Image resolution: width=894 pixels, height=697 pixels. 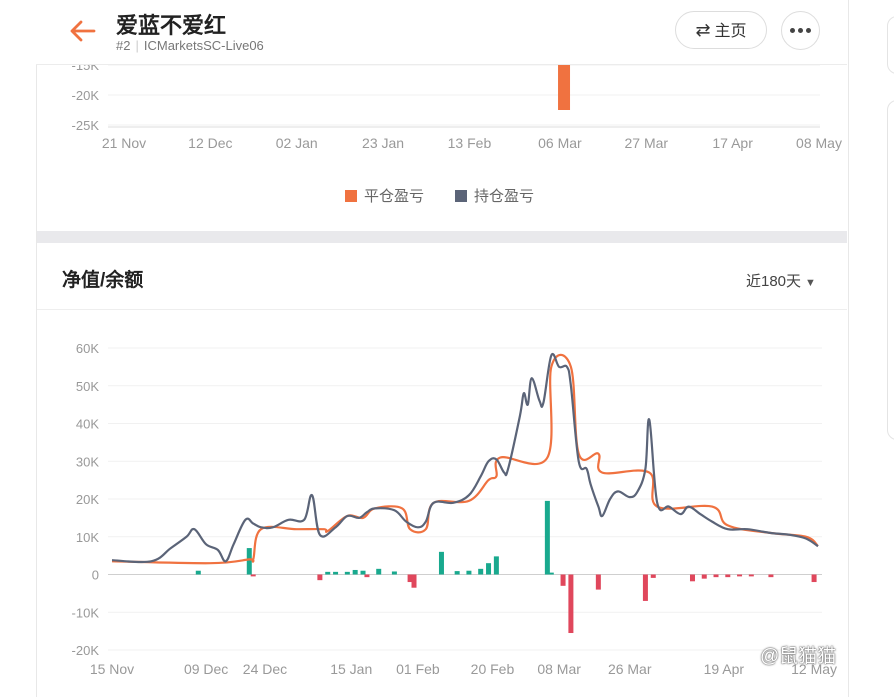 What do you see at coordinates (774, 281) in the screenshot?
I see `range-dropdown-label: 近180天` at bounding box center [774, 281].